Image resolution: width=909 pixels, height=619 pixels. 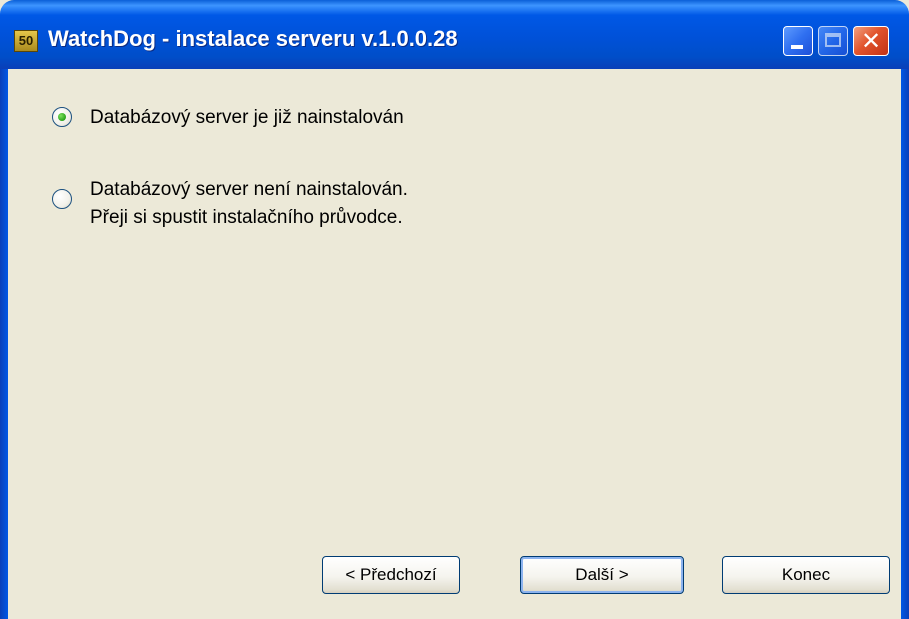 What do you see at coordinates (798, 41) in the screenshot?
I see `minimize-button` at bounding box center [798, 41].